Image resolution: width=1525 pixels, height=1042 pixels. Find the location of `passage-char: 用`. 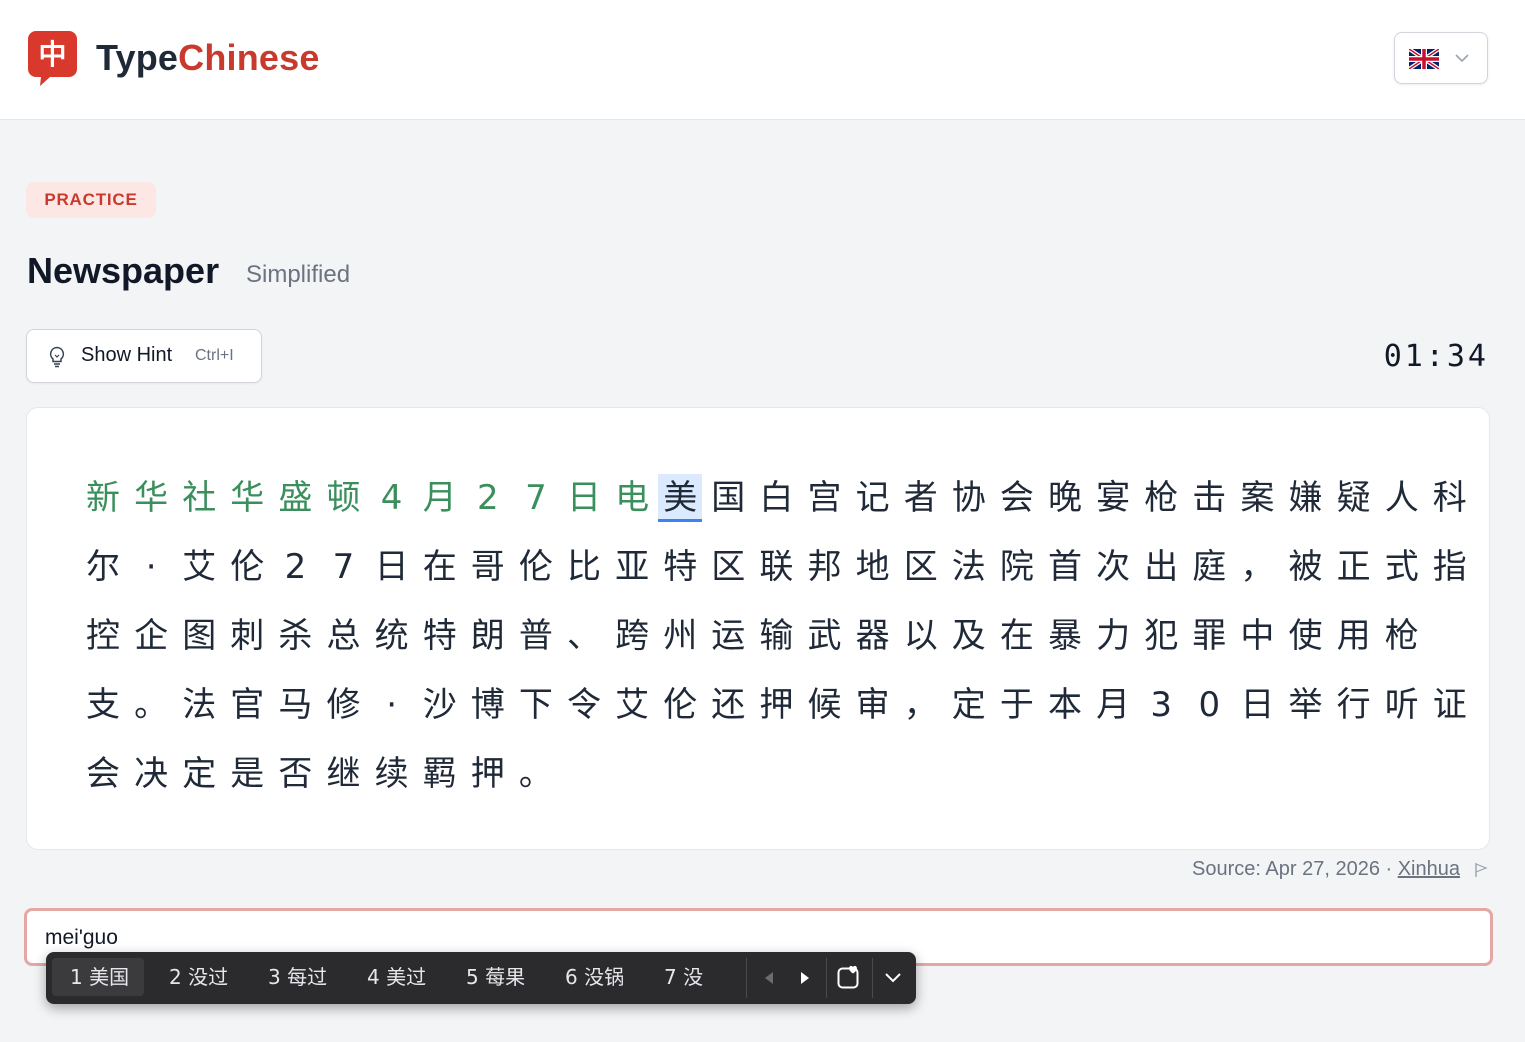

passage-char: 用 is located at coordinates (1353, 636).